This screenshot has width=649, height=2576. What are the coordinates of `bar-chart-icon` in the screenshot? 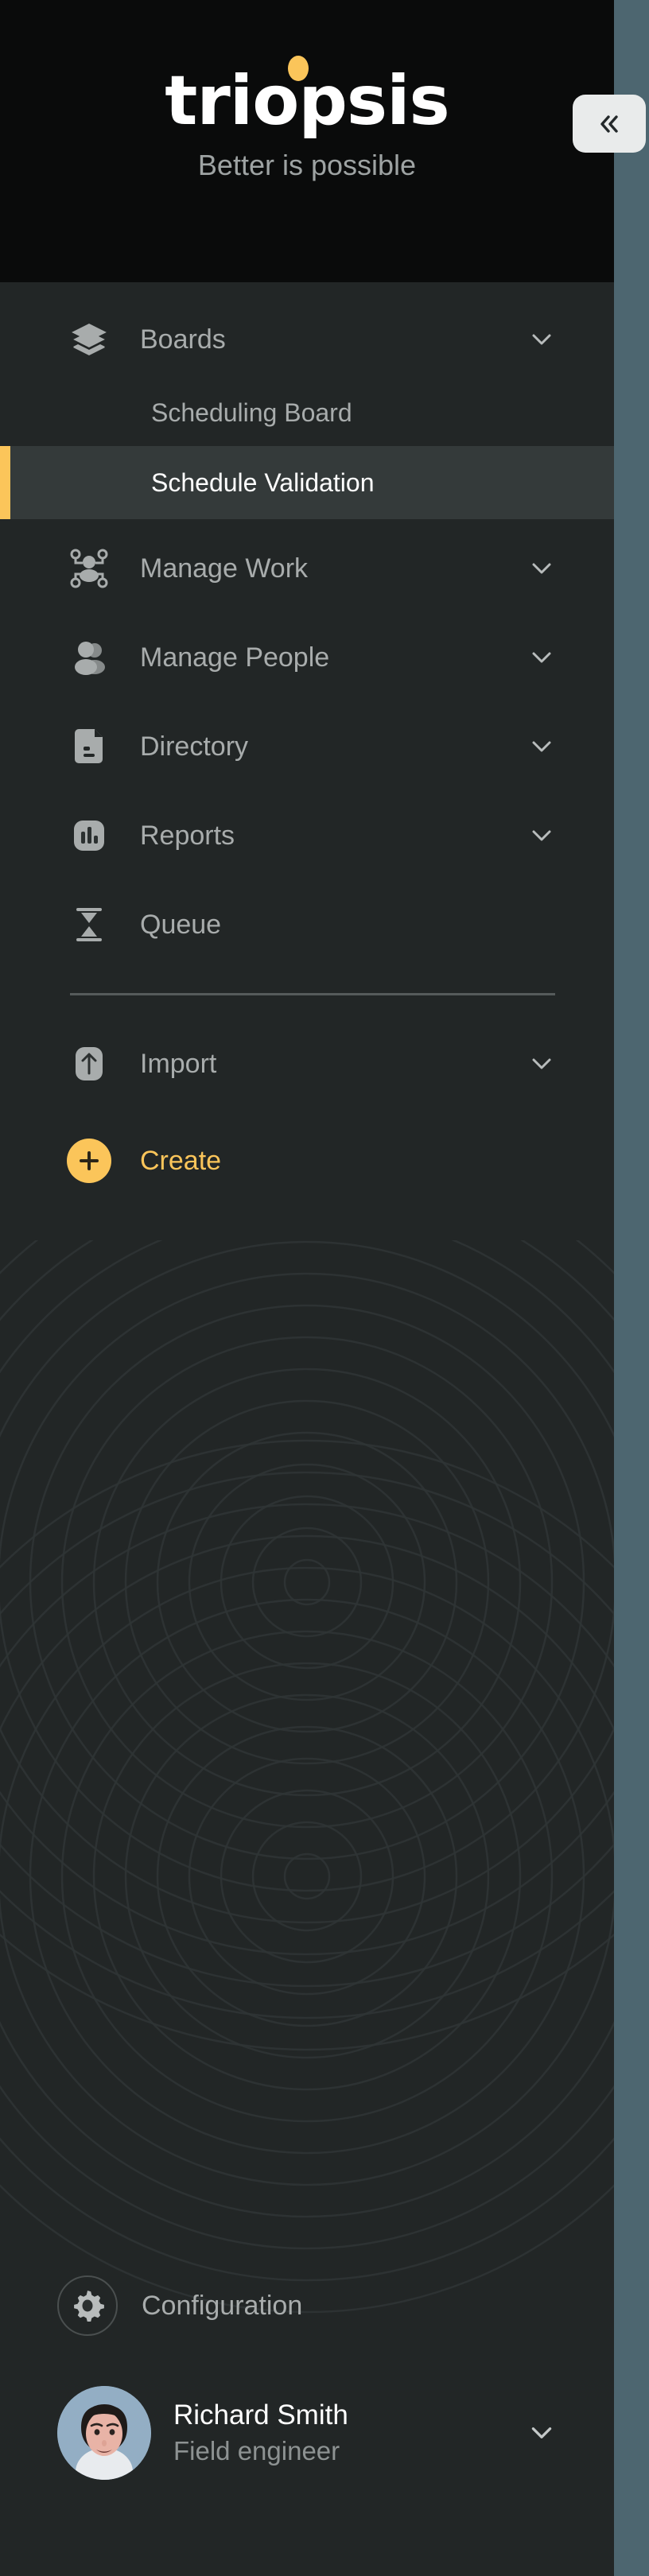 It's located at (89, 836).